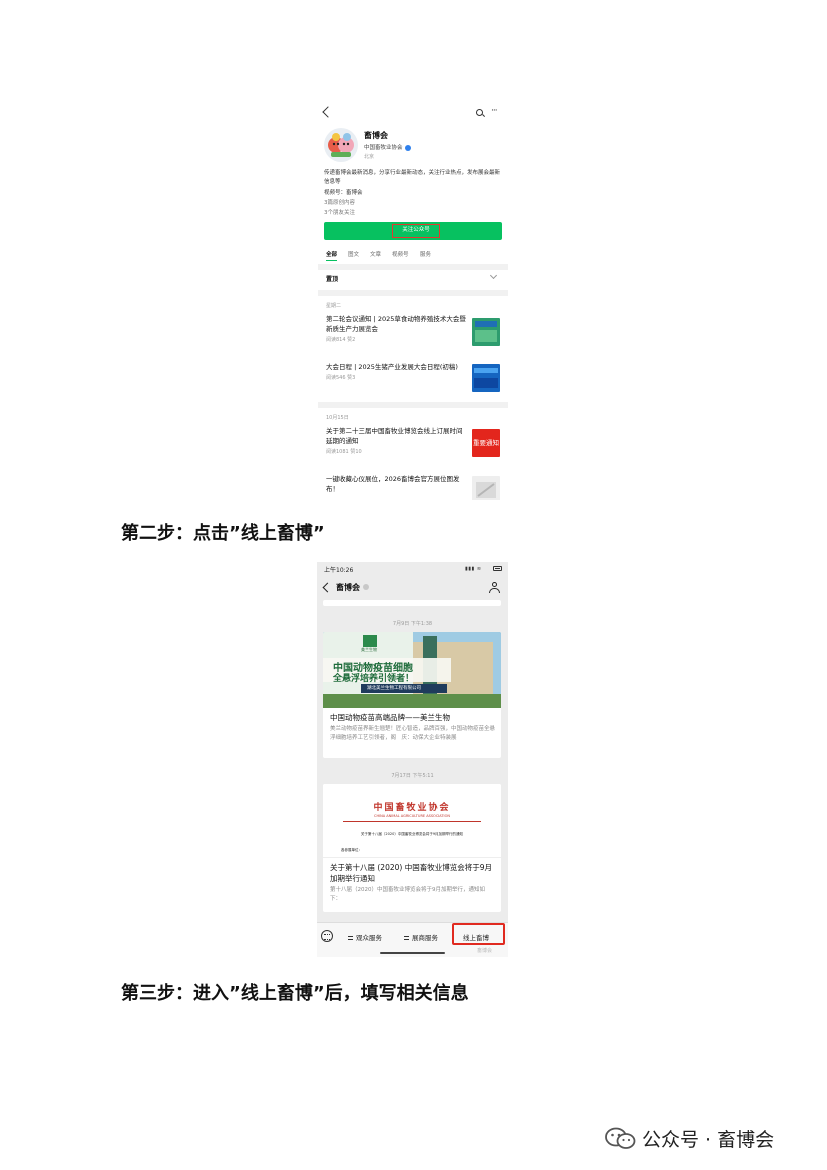 This screenshot has height=1170, width=827. What do you see at coordinates (412, 776) in the screenshot?
I see `message-timestamp: 7月17日 下午5:11` at bounding box center [412, 776].